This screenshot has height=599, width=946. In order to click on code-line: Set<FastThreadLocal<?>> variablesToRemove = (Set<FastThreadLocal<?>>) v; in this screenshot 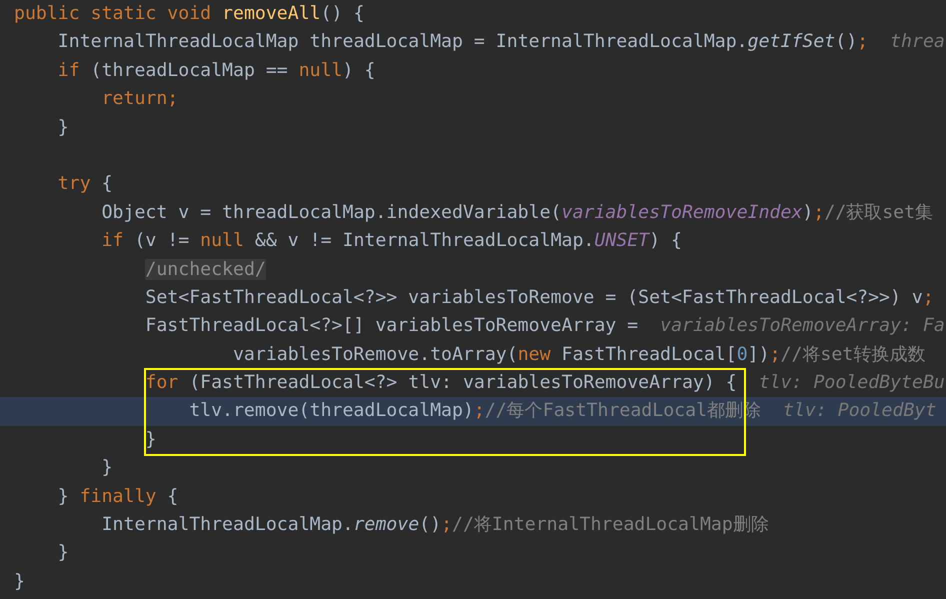, I will do `click(539, 298)`.